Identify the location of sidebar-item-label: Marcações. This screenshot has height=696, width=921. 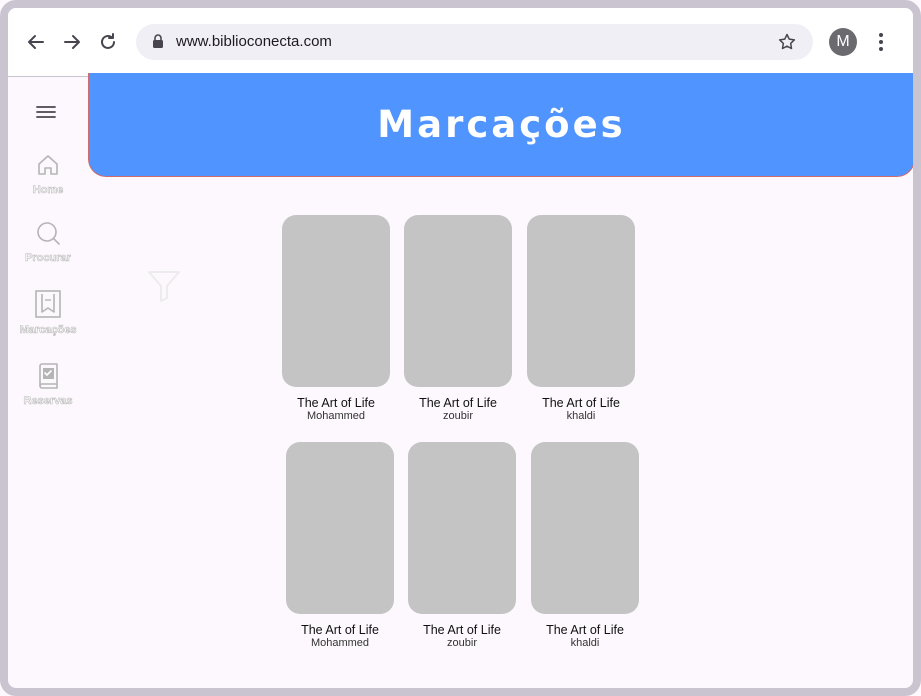
(48, 330).